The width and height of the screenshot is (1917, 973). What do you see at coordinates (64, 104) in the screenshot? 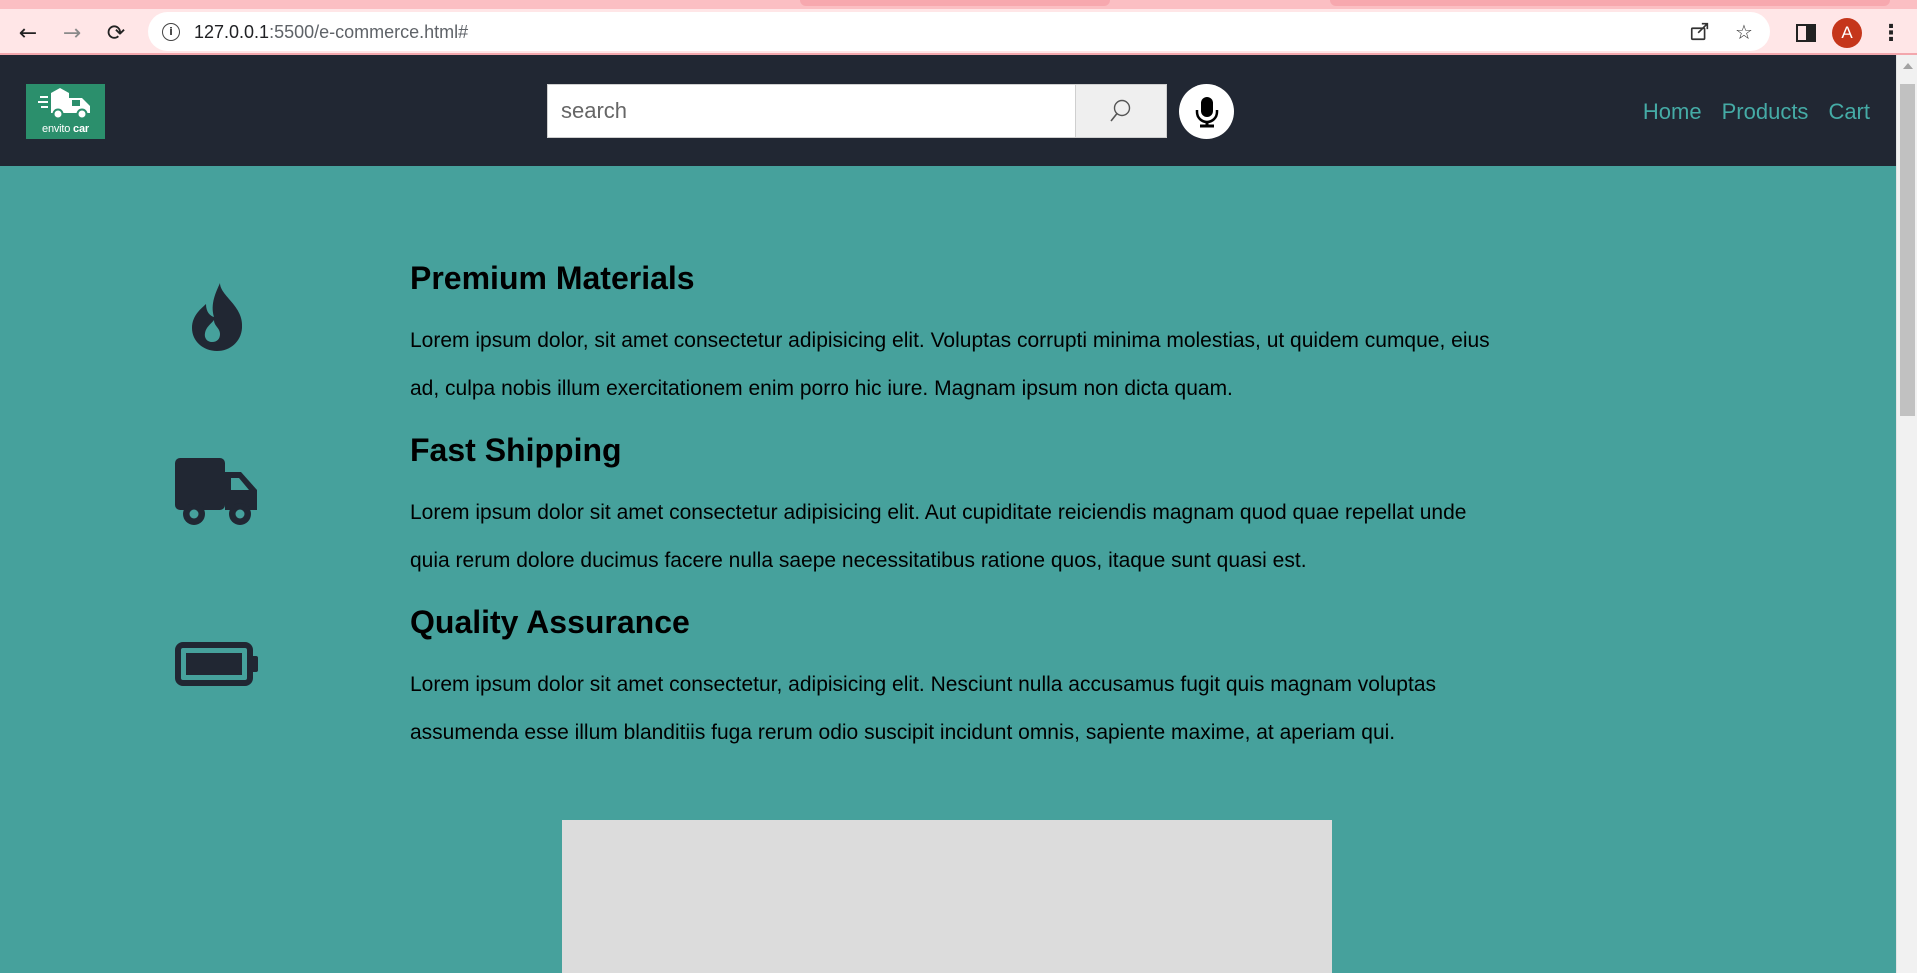
I see `truck-logo-icon` at bounding box center [64, 104].